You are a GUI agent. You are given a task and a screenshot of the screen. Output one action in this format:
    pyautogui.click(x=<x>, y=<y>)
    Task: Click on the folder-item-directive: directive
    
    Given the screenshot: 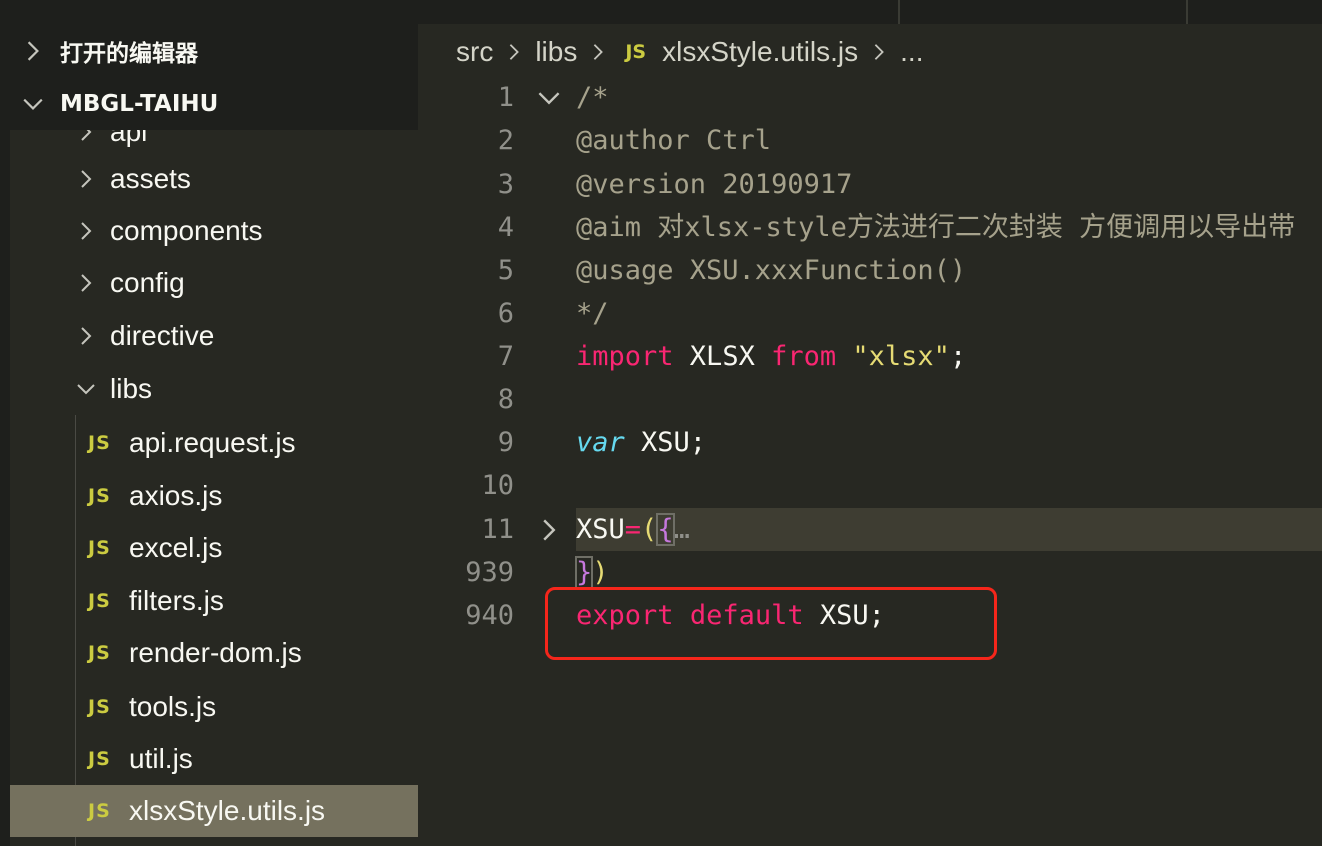 What is the action you would take?
    pyautogui.click(x=214, y=336)
    